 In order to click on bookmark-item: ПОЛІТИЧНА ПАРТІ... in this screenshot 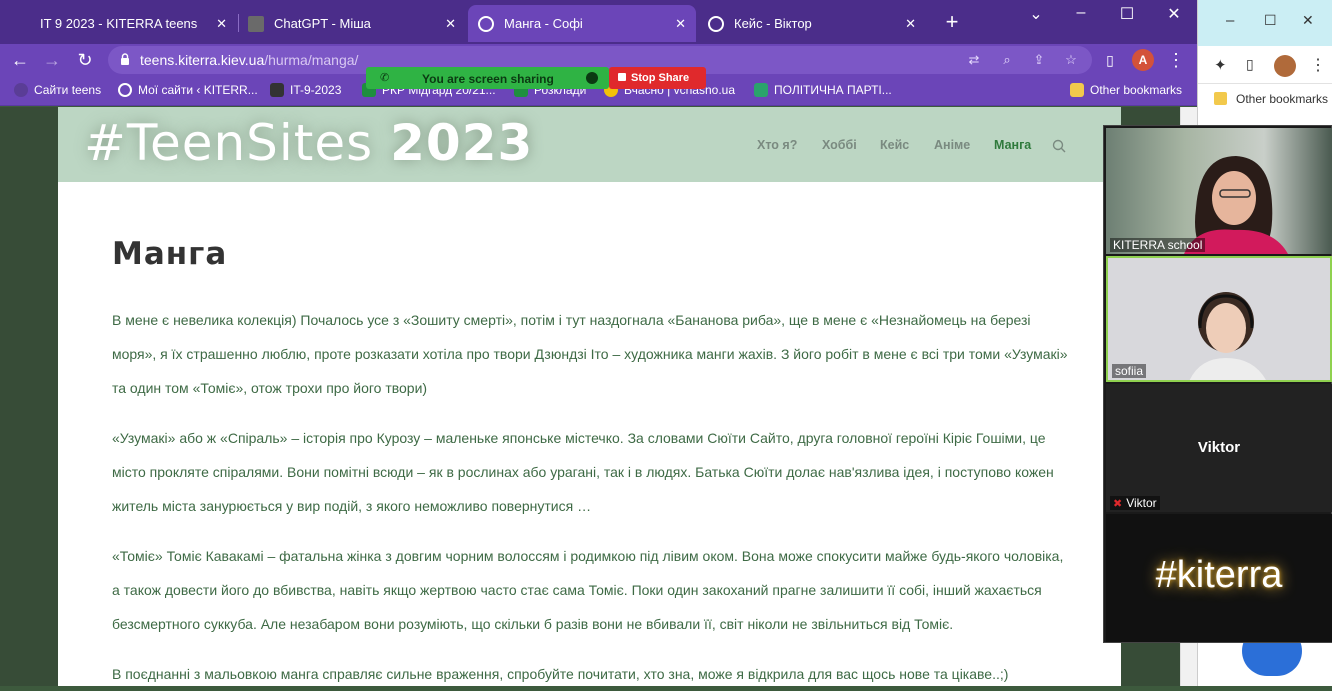, I will do `click(823, 90)`.